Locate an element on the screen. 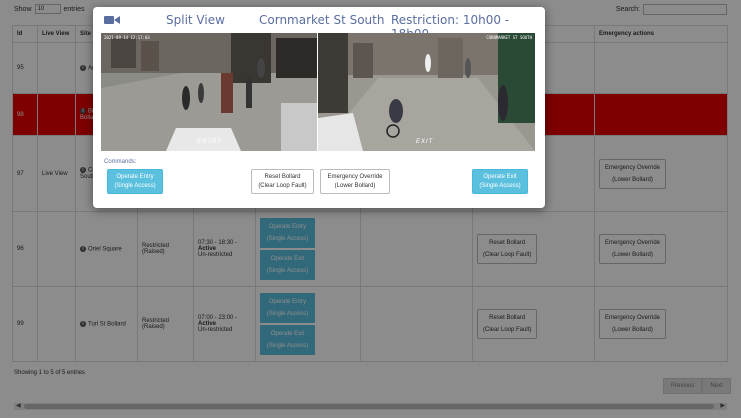 The height and width of the screenshot is (418, 741). camera-feed-entry: 2021-09-14 12:17:03 ENTRY is located at coordinates (209, 92).